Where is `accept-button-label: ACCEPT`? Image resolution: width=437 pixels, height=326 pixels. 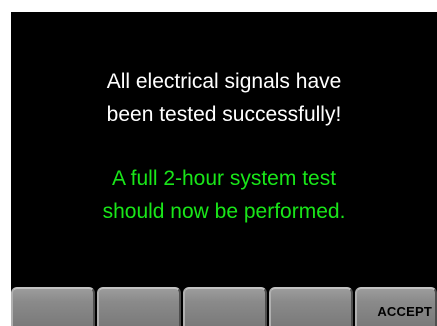
accept-button-label: ACCEPT is located at coordinates (404, 311).